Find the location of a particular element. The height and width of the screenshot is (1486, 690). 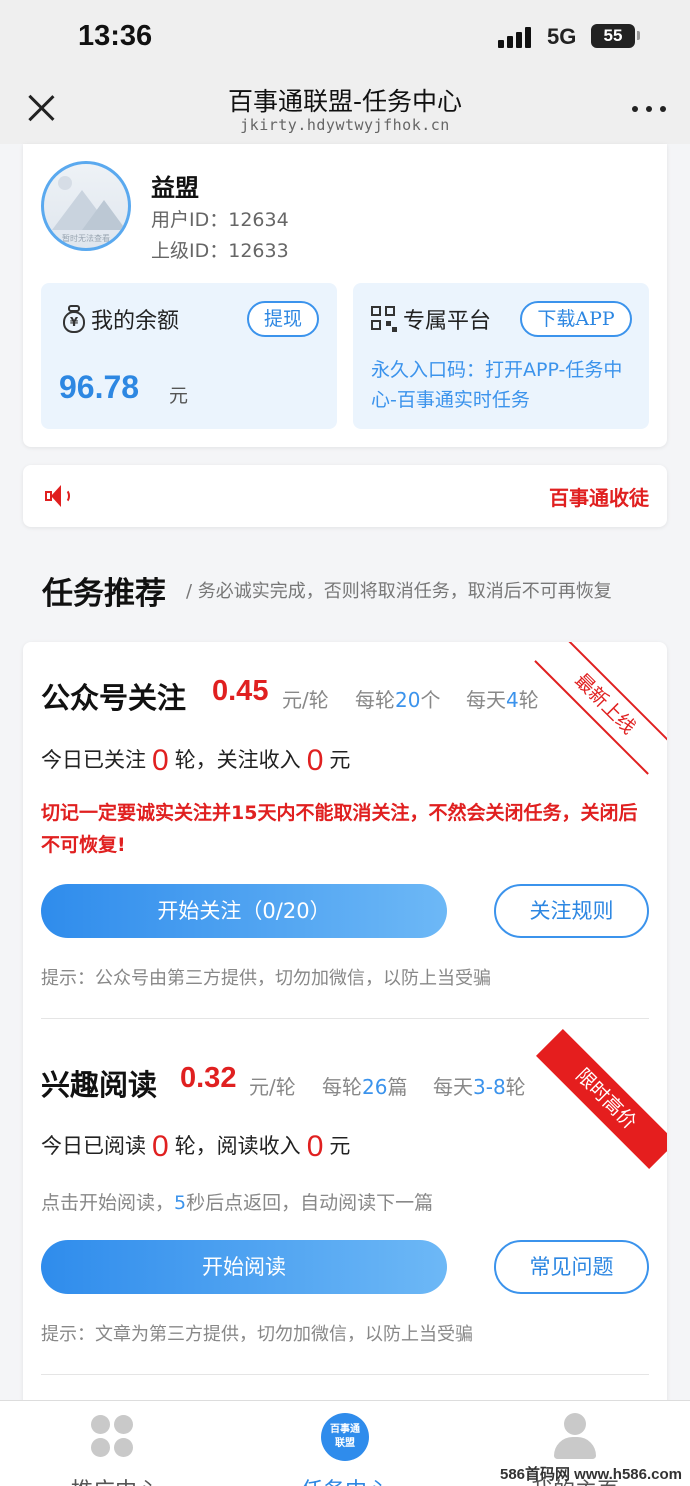

page-url: jkirty.hdywtwyjfhok.cn is located at coordinates (345, 125).